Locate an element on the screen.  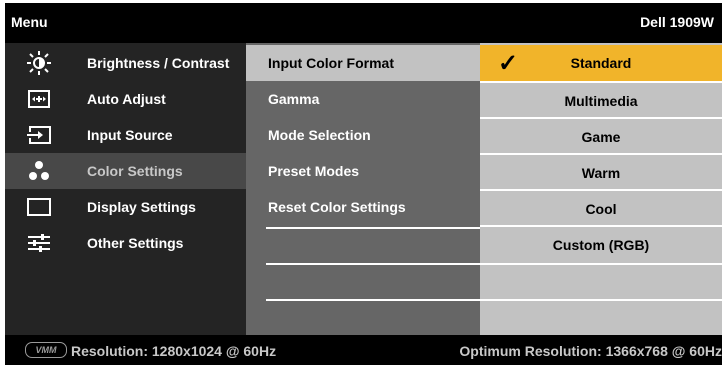
other-settings-icon is located at coordinates (39, 243).